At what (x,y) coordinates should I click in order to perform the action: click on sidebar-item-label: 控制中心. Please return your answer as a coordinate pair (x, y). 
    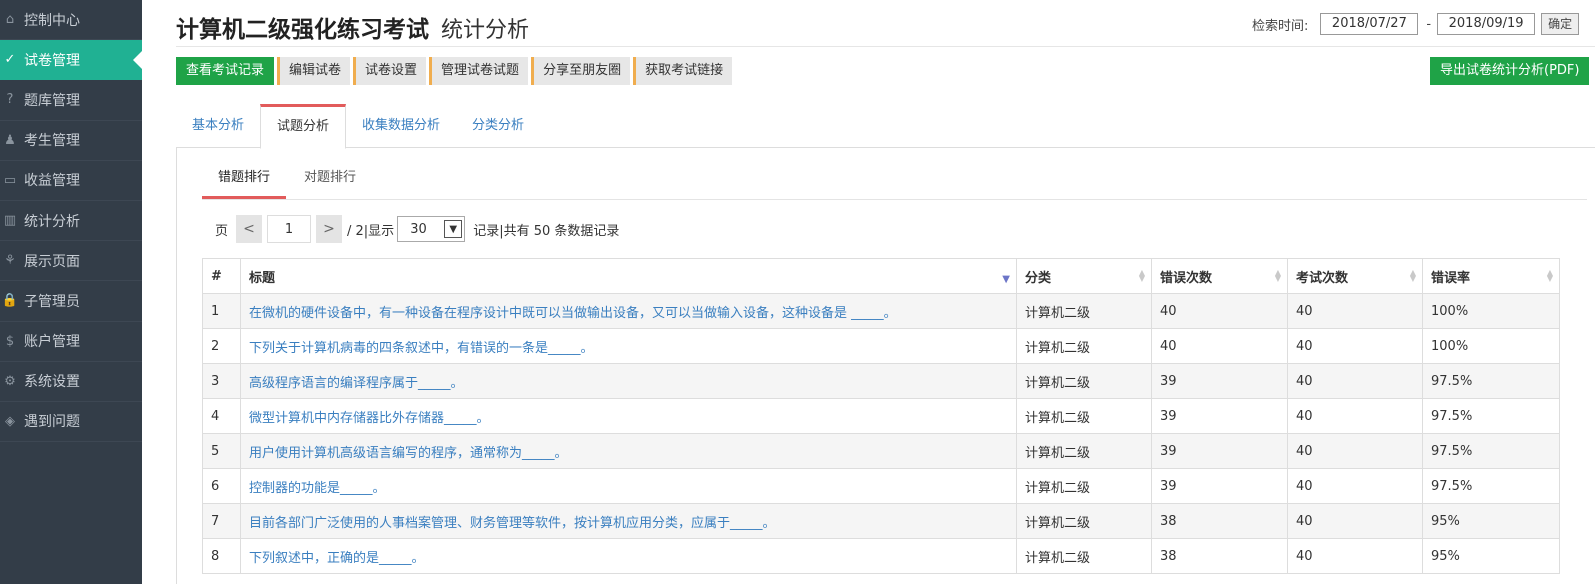
    Looking at the image, I should click on (52, 20).